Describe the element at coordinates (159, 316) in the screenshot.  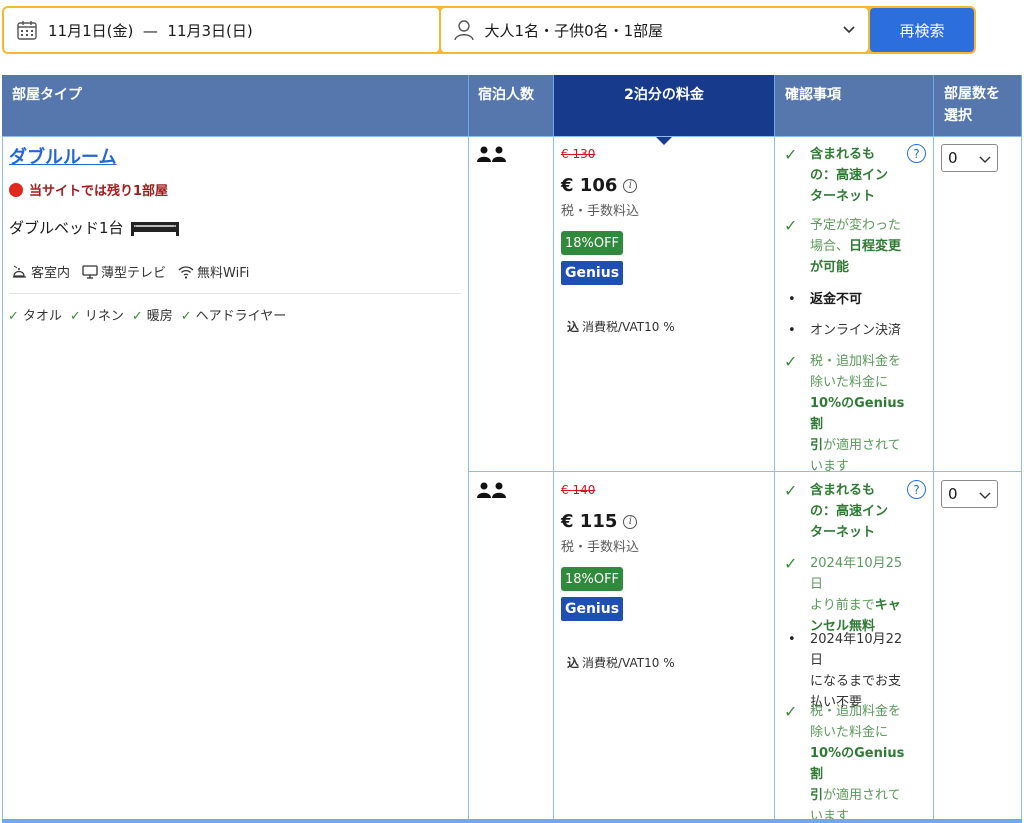
I see `facility-label: 暖房` at that location.